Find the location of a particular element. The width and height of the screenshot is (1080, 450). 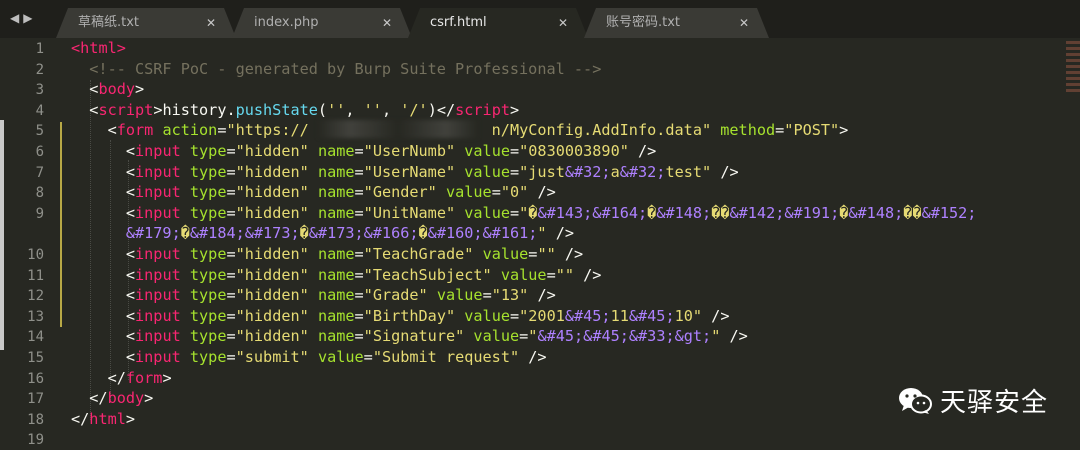

code-token: &#148; is located at coordinates (876, 212).